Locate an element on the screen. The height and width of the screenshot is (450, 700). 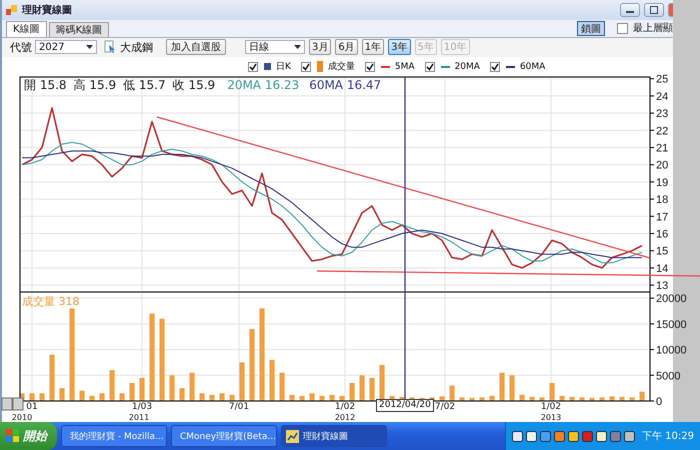
volume-title: 成交量 318 is located at coordinates (51, 301).